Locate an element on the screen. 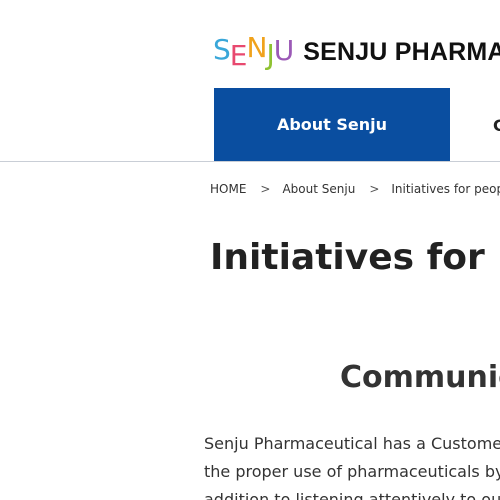 The height and width of the screenshot is (500, 500). body-line: Senju Pharmaceutical has a Customer S is located at coordinates (352, 443).